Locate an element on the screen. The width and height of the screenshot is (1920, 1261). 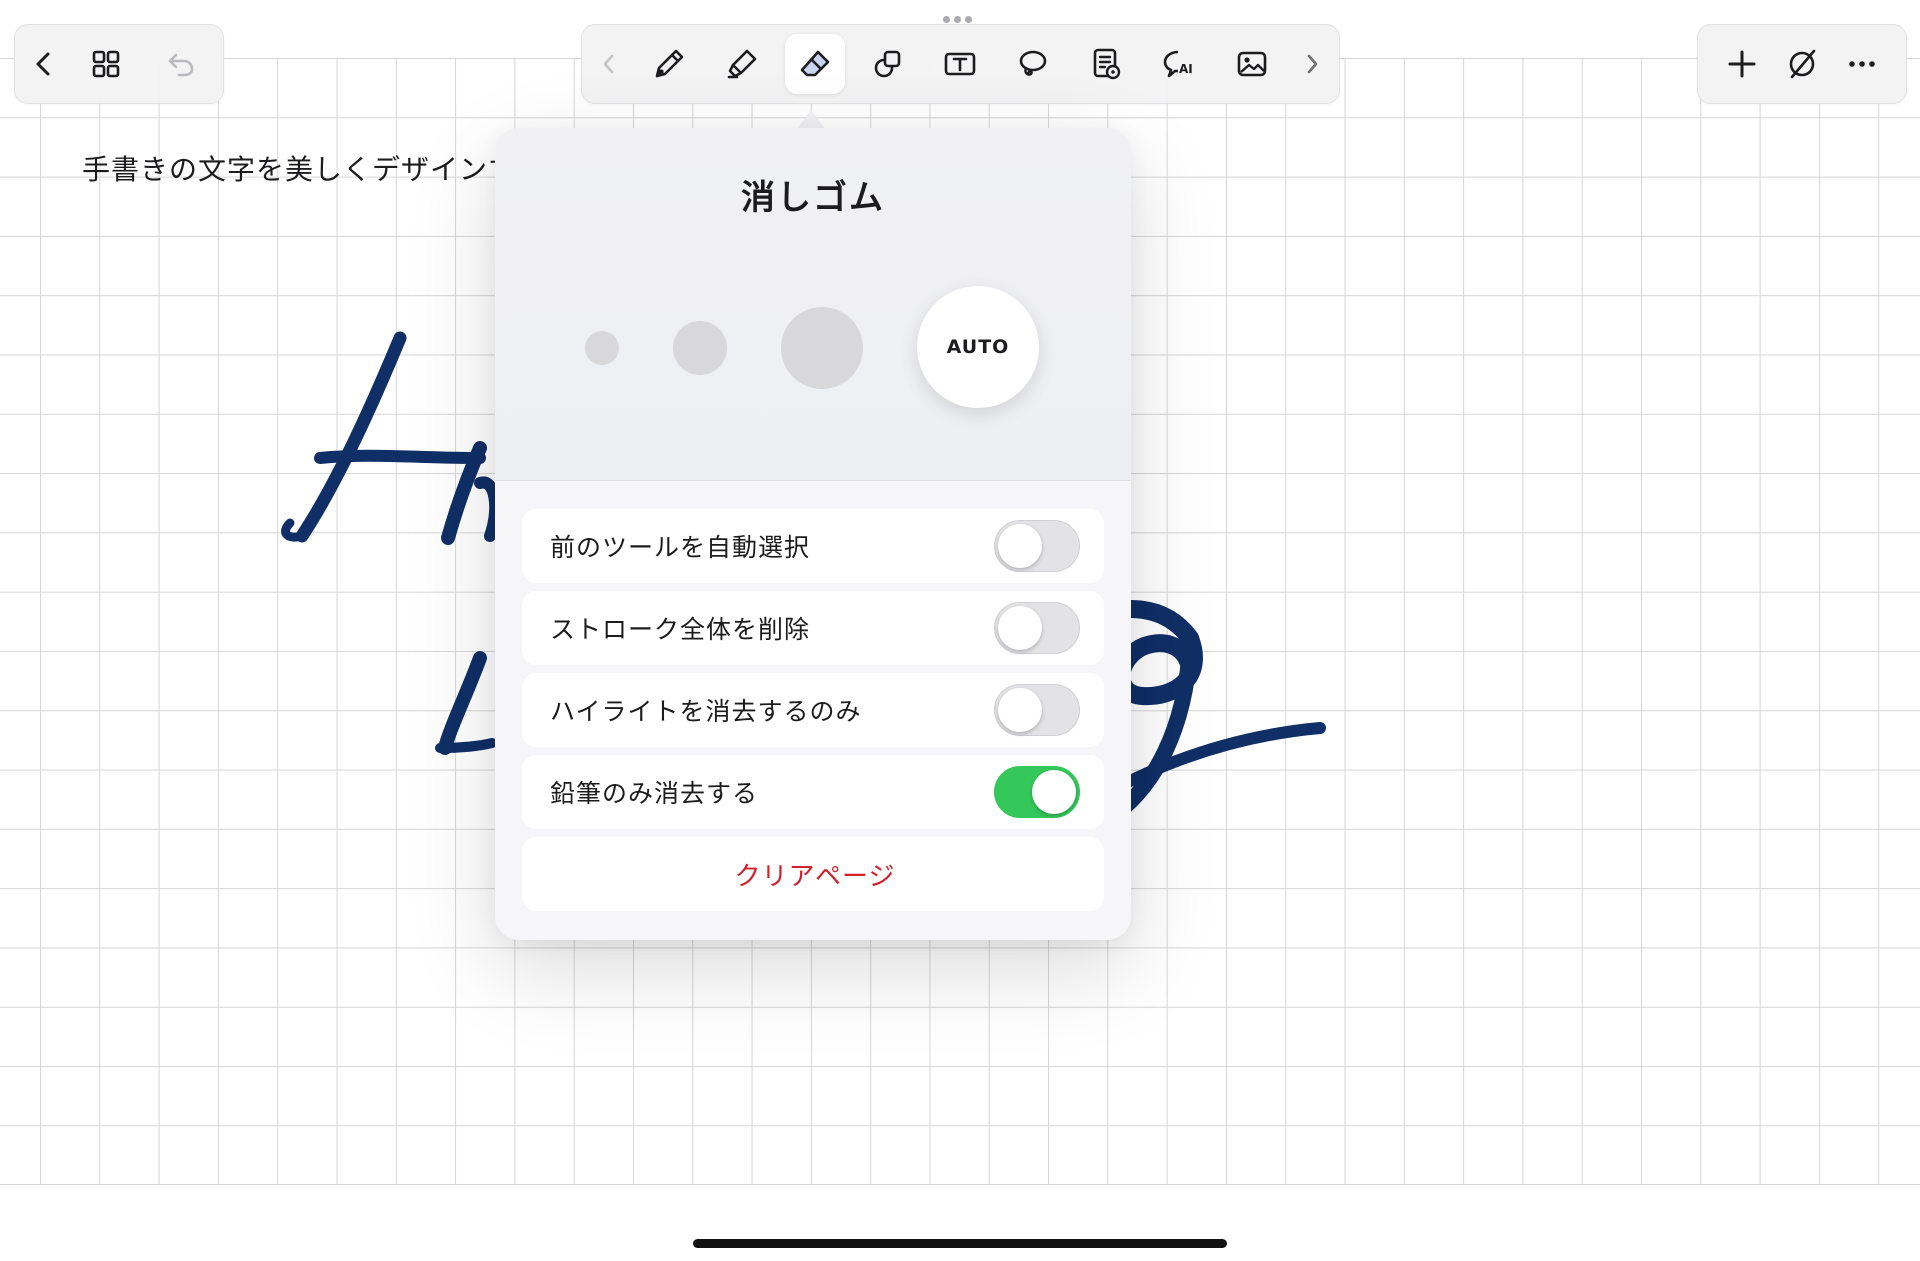
eraser-size-section: 消しゴム AUTO is located at coordinates (813, 304).